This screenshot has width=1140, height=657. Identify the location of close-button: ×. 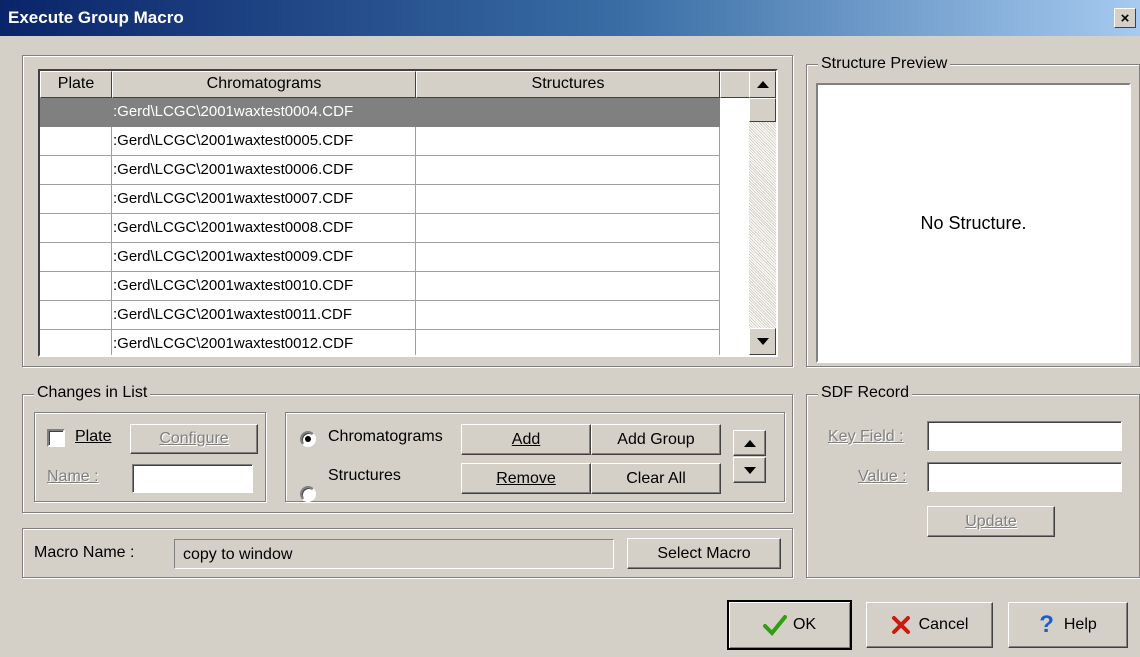
(1125, 18).